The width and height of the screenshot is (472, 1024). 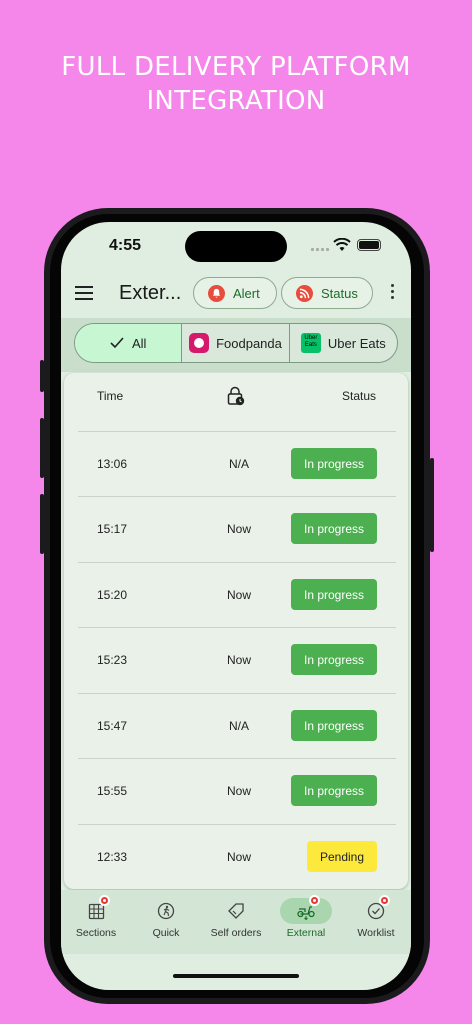 I want to click on table-row: 15:47 N/A In progress, so click(x=237, y=725).